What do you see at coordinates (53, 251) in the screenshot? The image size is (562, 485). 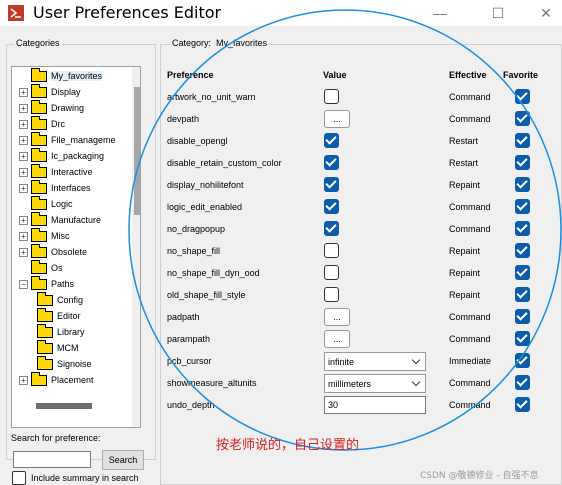 I see `category-item: + Obsolete` at bounding box center [53, 251].